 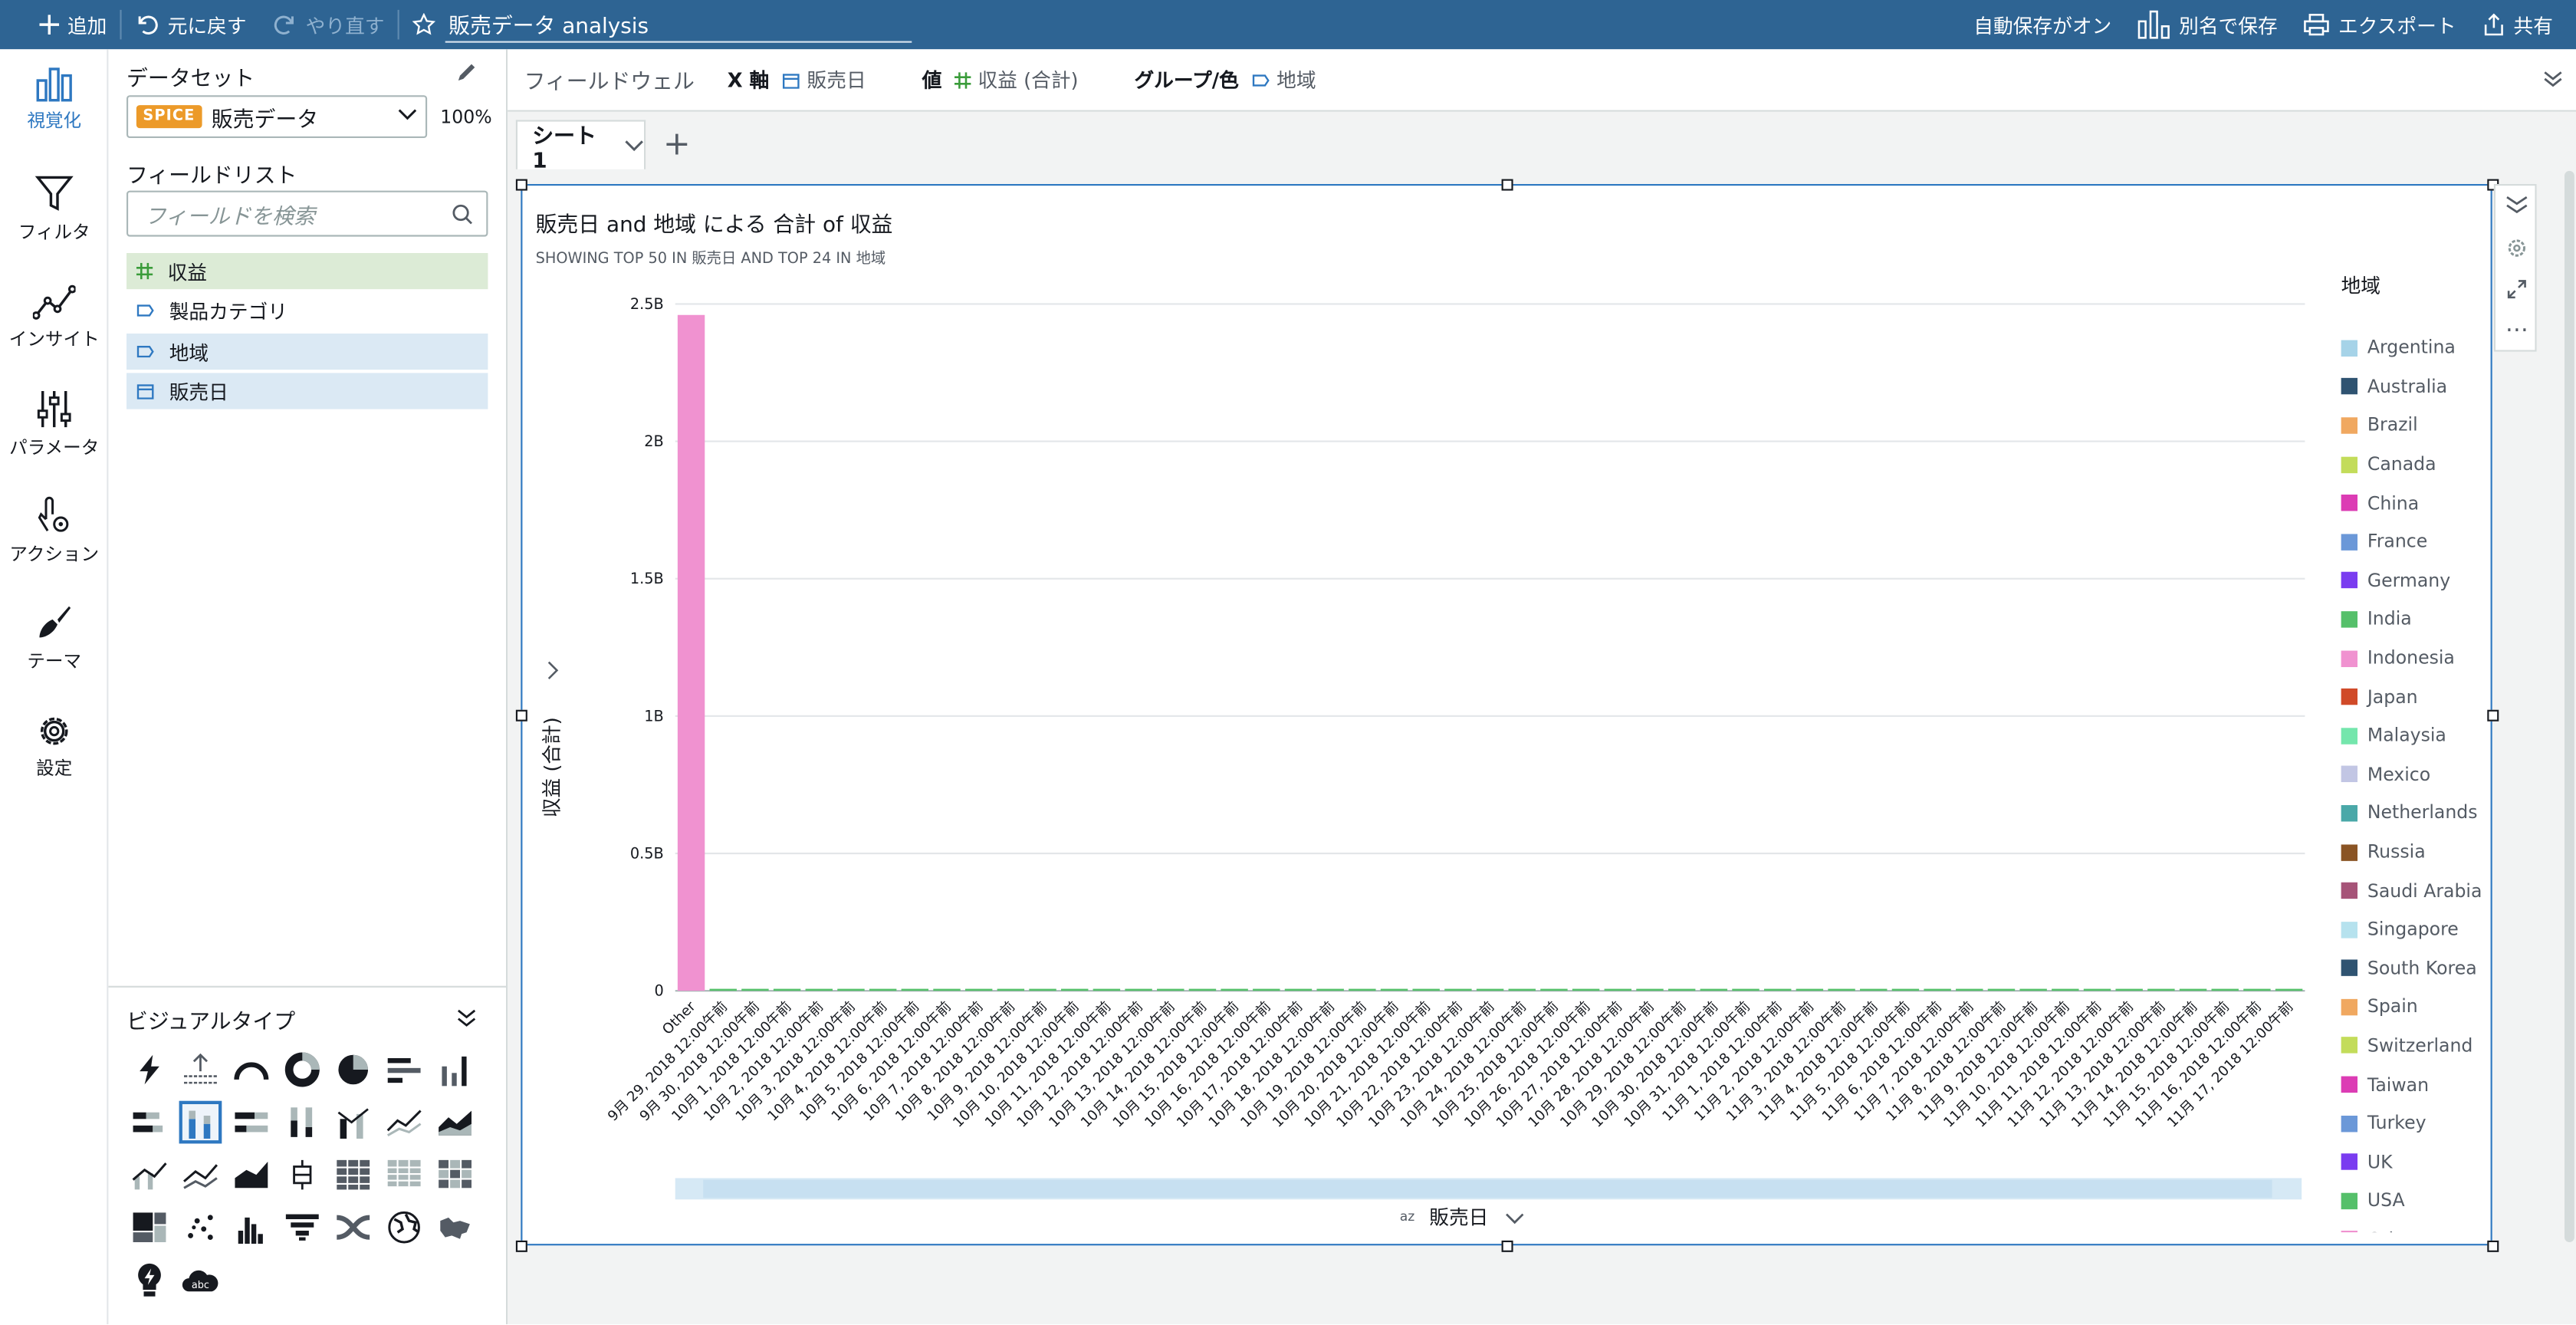 I want to click on sort-az-icon: az, so click(x=1407, y=1217).